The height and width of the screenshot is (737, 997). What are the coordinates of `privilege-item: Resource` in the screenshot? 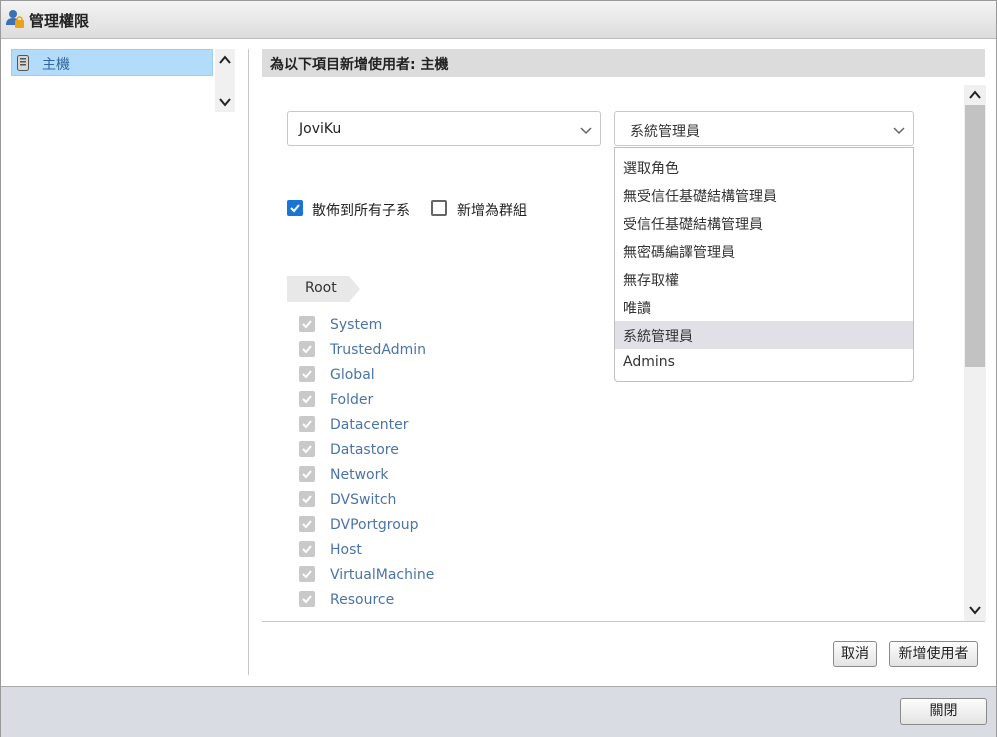 It's located at (412, 598).